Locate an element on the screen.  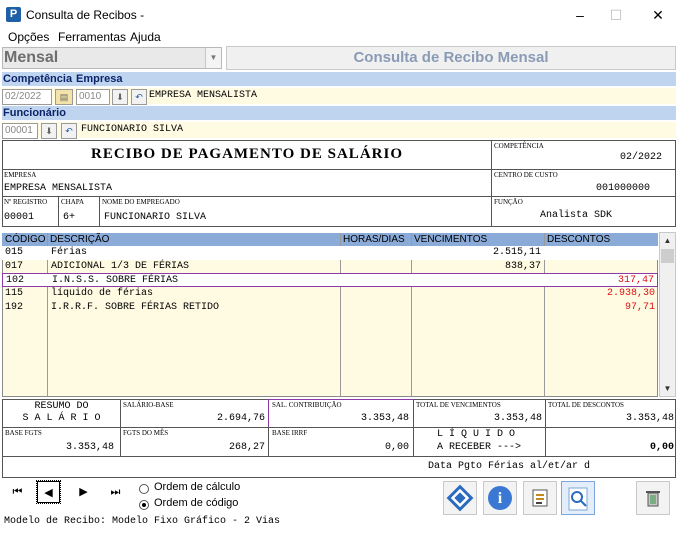
table-scrollbar: ▲ ▼ is located at coordinates (667, 314).